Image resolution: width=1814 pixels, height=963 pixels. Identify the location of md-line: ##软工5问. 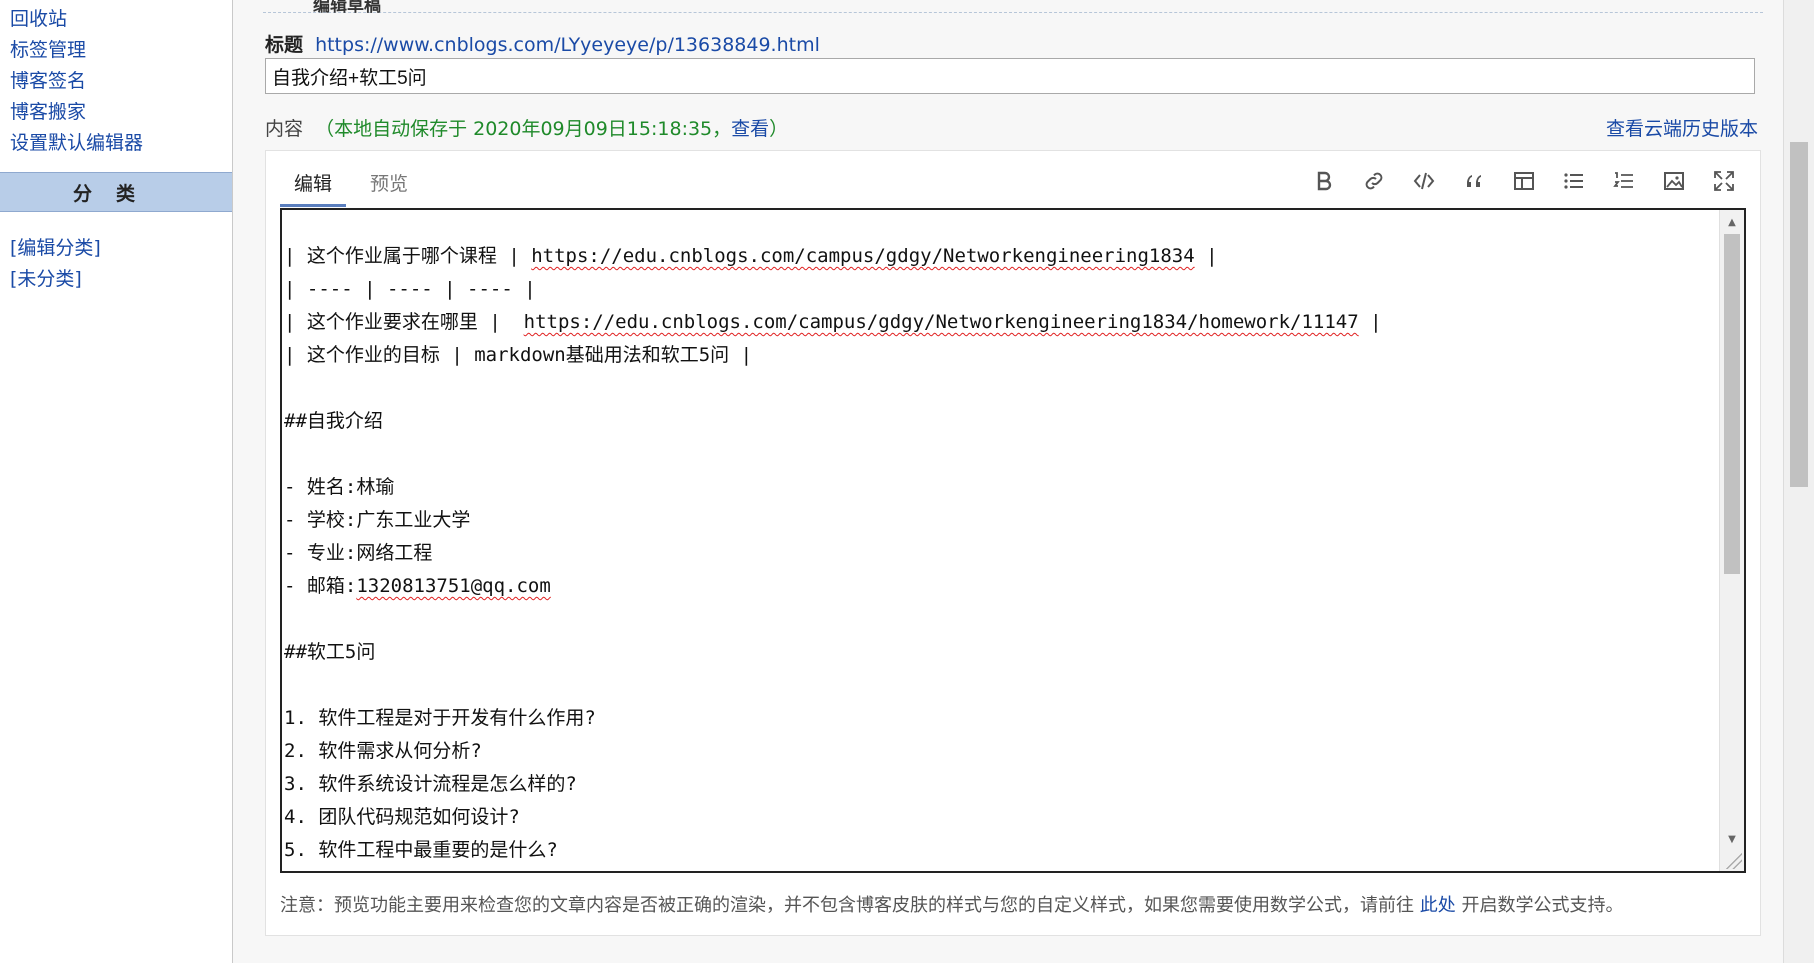
(330, 652).